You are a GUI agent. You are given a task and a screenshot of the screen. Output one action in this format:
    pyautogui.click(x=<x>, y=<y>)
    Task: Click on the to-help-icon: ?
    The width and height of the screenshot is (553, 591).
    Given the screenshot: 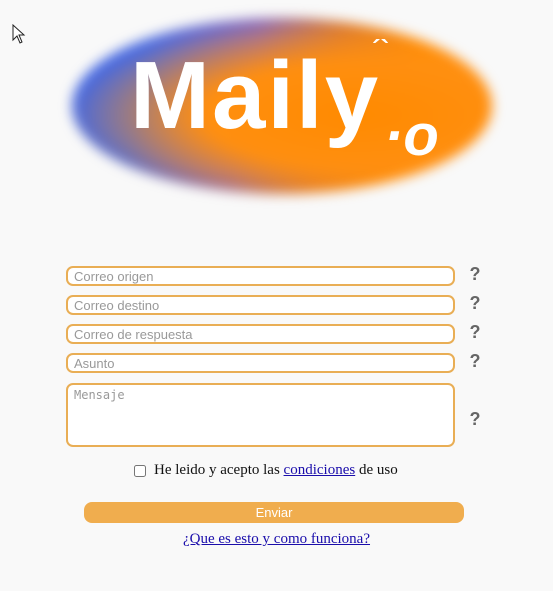 What is the action you would take?
    pyautogui.click(x=475, y=303)
    